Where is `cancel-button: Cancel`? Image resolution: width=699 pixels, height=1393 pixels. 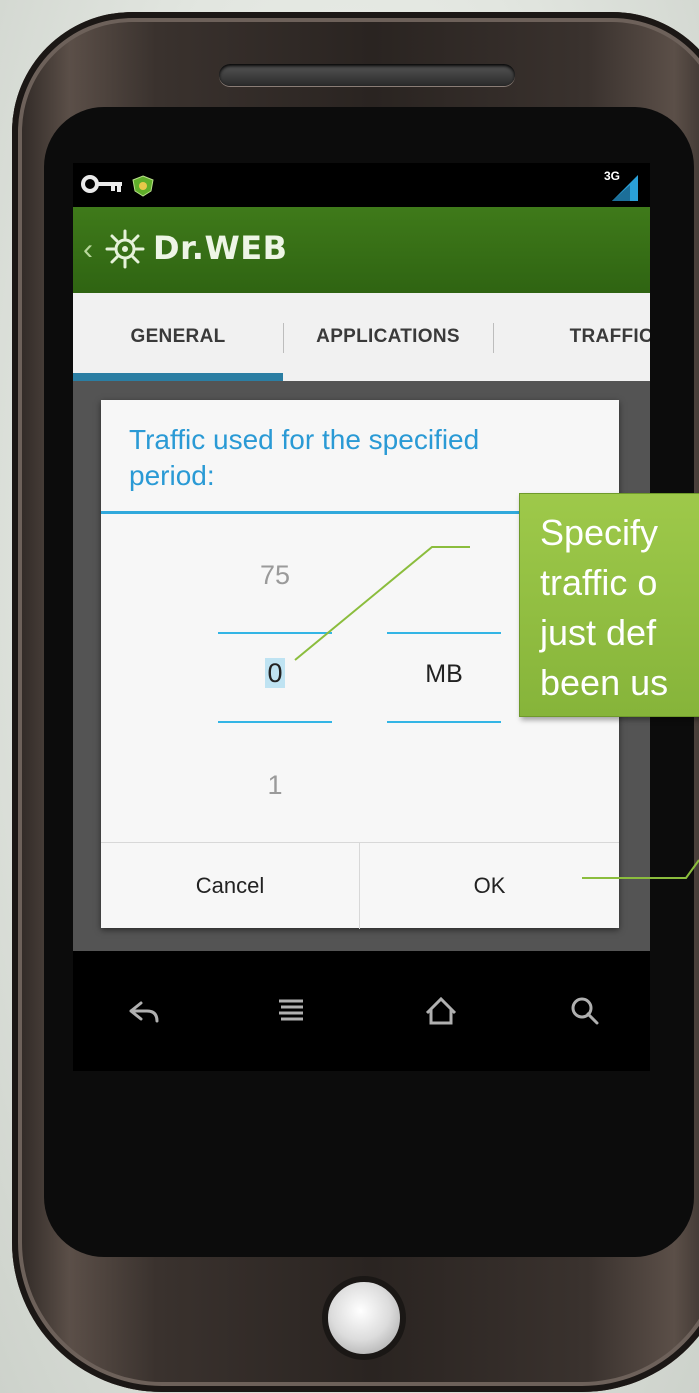
cancel-button: Cancel is located at coordinates (230, 886).